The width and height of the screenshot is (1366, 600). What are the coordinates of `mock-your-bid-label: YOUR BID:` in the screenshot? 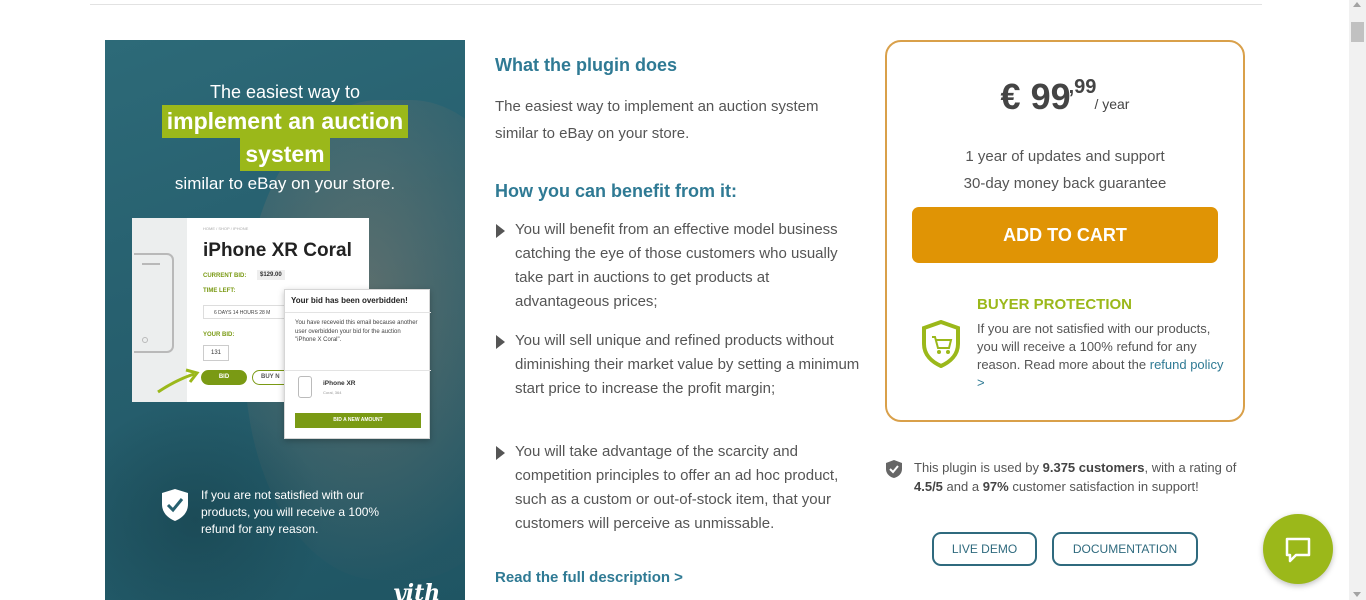 It's located at (219, 335).